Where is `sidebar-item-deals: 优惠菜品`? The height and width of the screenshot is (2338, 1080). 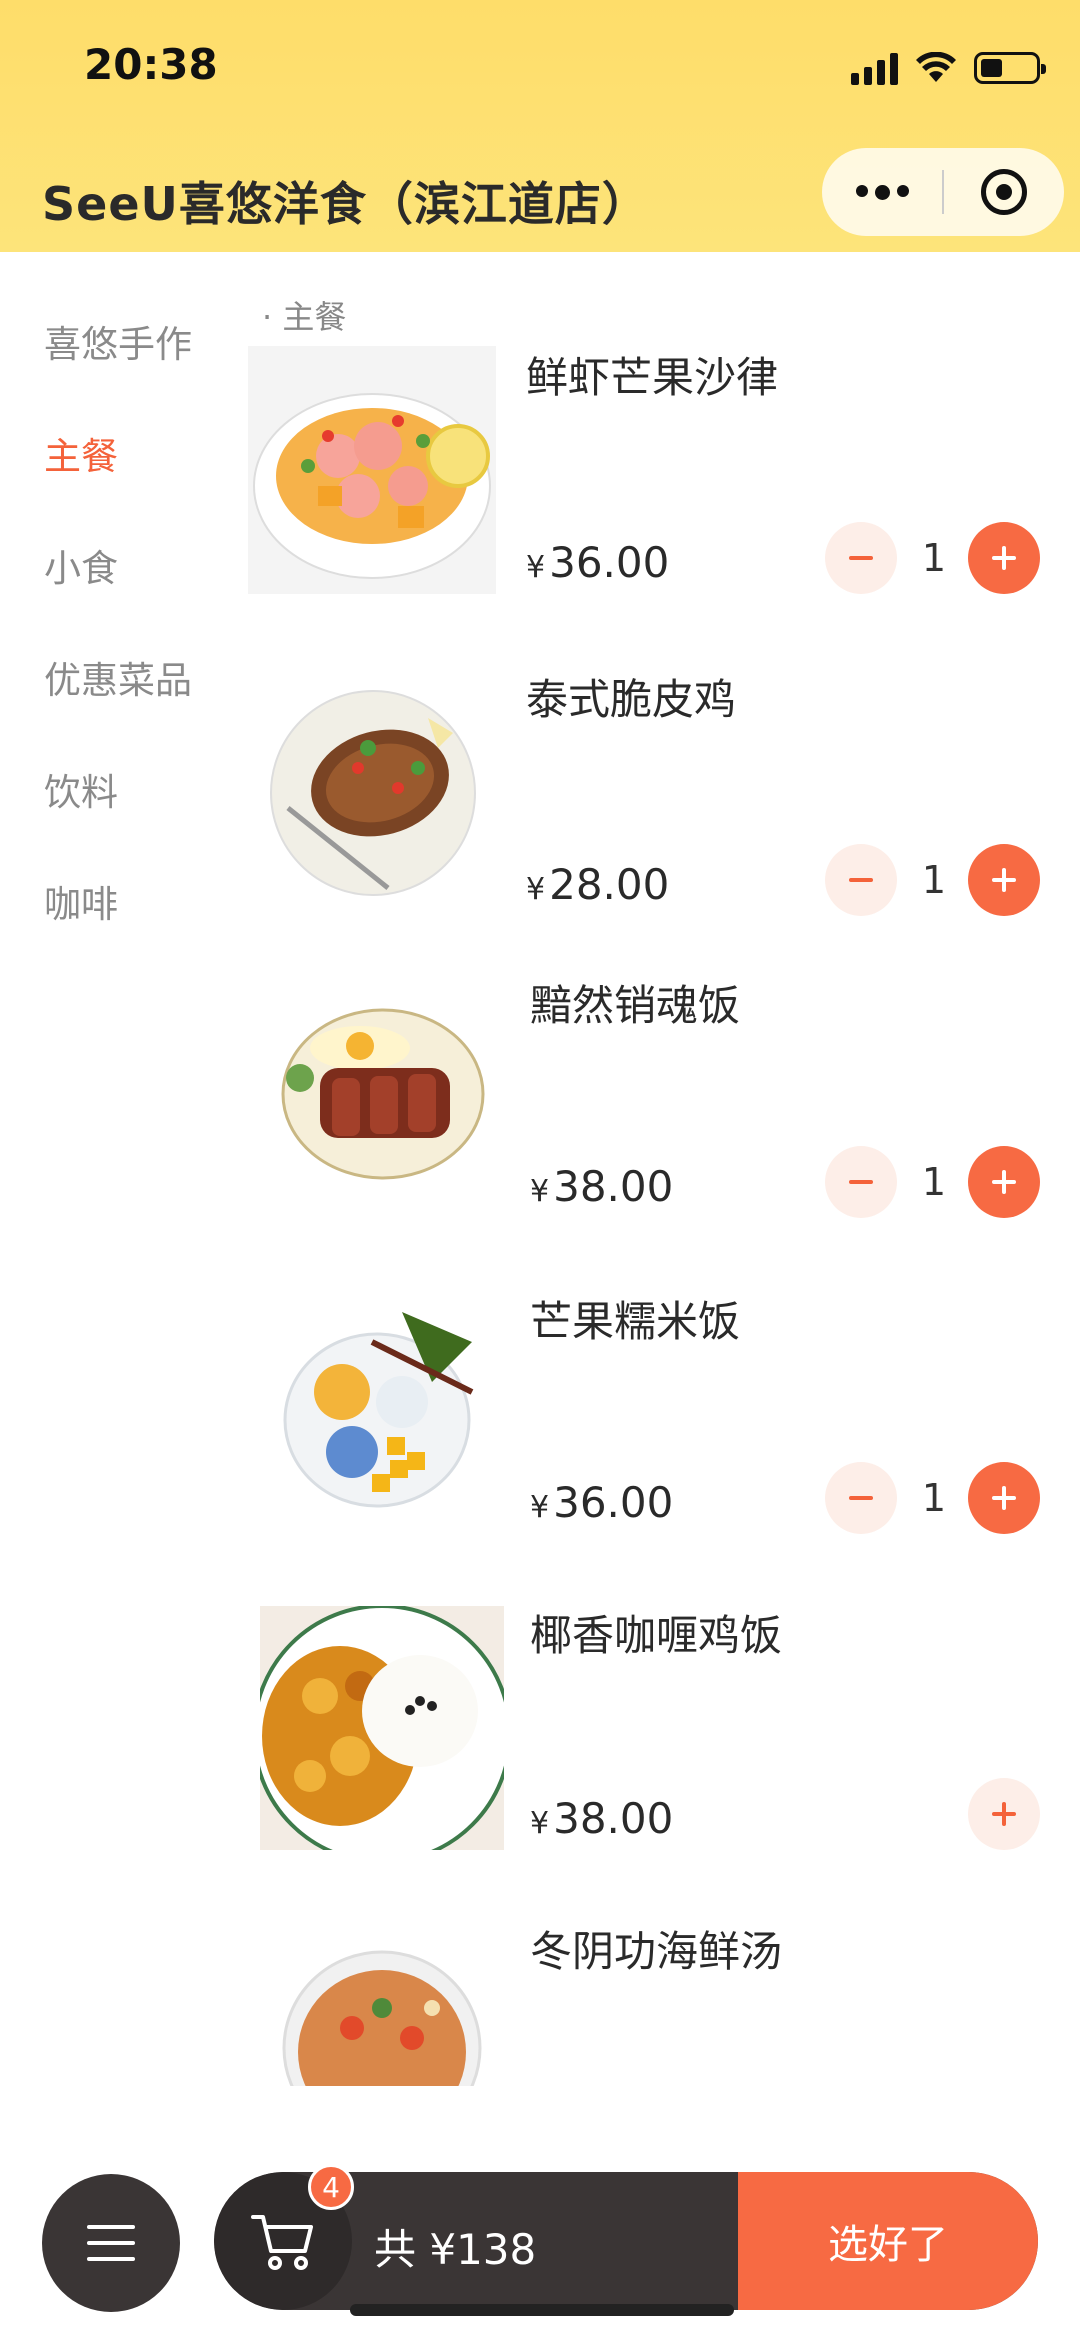 sidebar-item-deals: 优惠菜品 is located at coordinates (118, 677).